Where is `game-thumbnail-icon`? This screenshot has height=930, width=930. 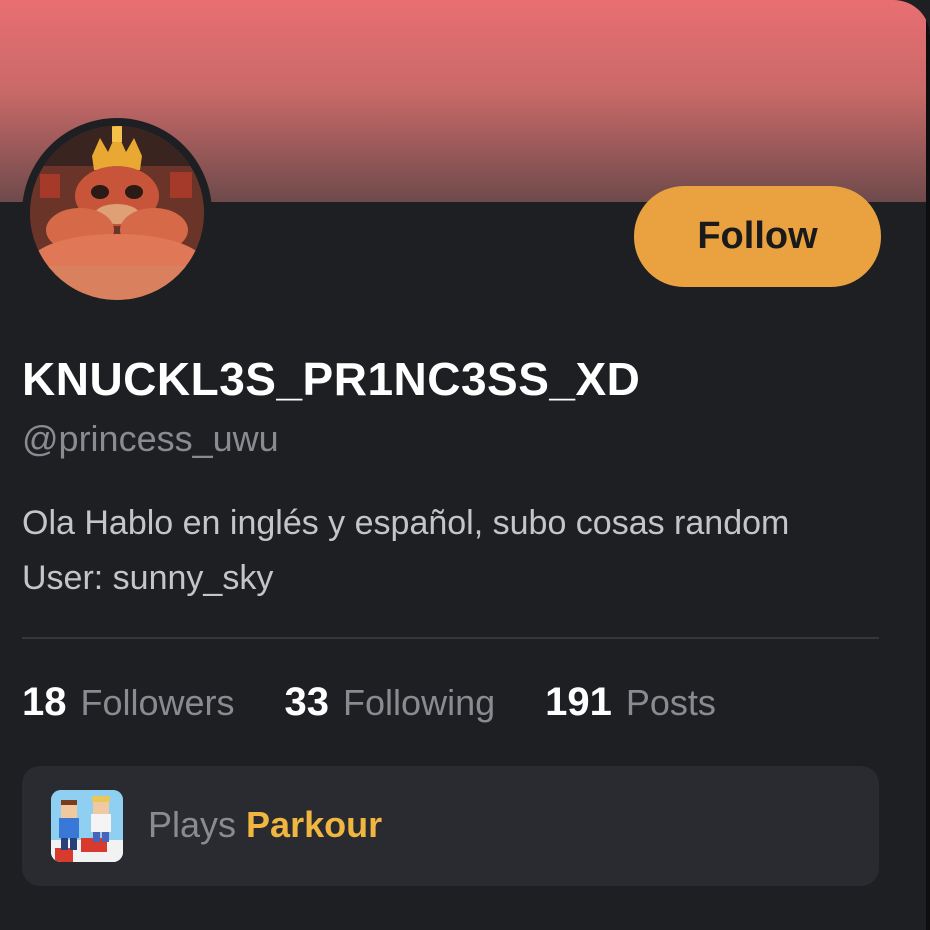
game-thumbnail-icon is located at coordinates (87, 826).